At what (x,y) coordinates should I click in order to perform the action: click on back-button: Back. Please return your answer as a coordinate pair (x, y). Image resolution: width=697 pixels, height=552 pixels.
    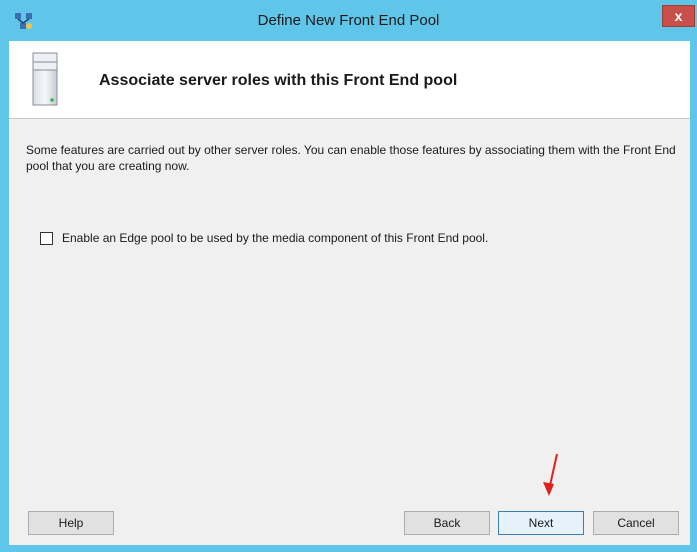
    Looking at the image, I should click on (447, 523).